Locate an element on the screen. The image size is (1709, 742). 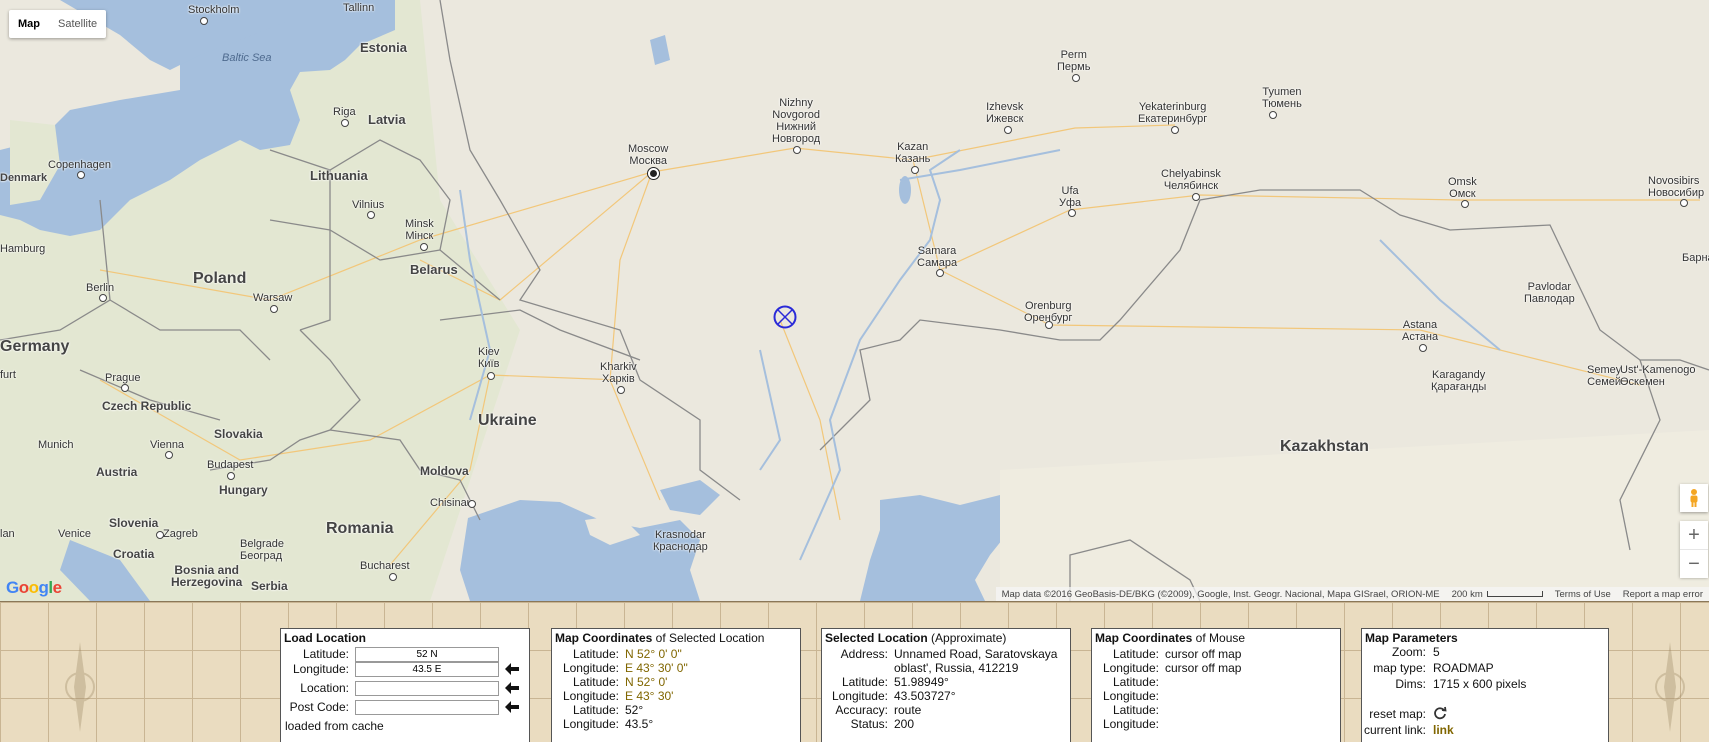
terms-of-use-link: Terms of Use is located at coordinates (1583, 594).